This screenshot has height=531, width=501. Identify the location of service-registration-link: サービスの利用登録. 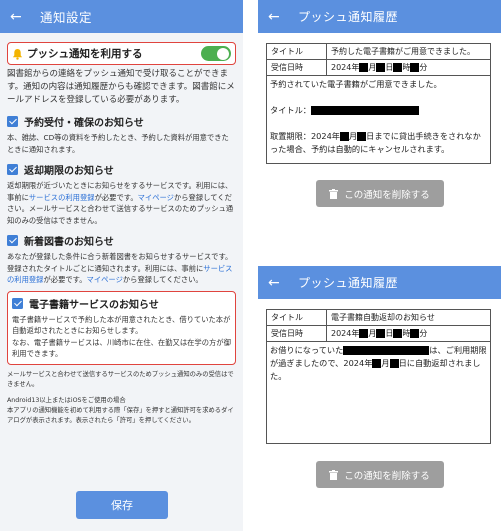
(62, 197).